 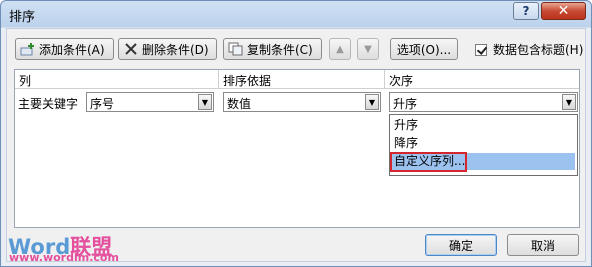 I want to click on add-condition-button: 添加条件(A), so click(x=64, y=49).